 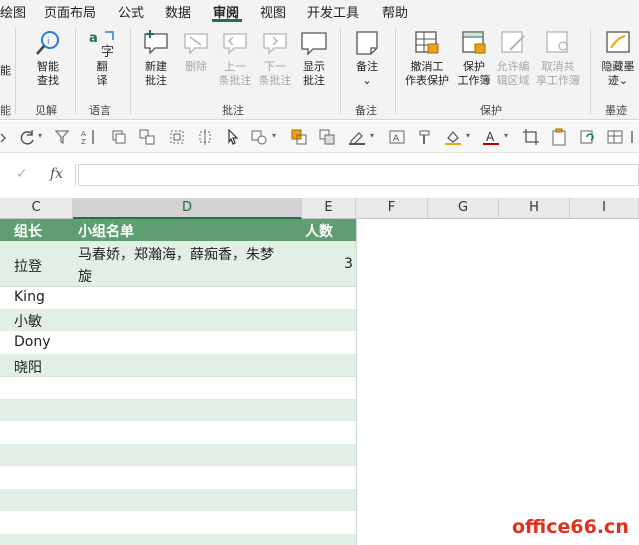 What do you see at coordinates (28, 266) in the screenshot?
I see `cell-leader: 拉登` at bounding box center [28, 266].